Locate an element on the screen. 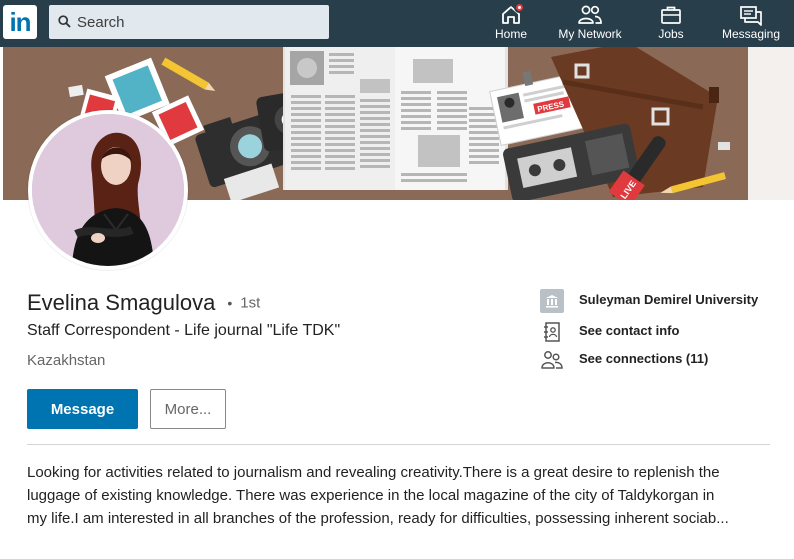 This screenshot has width=794, height=559. nav-messaging: Messaging is located at coordinates (751, 24).